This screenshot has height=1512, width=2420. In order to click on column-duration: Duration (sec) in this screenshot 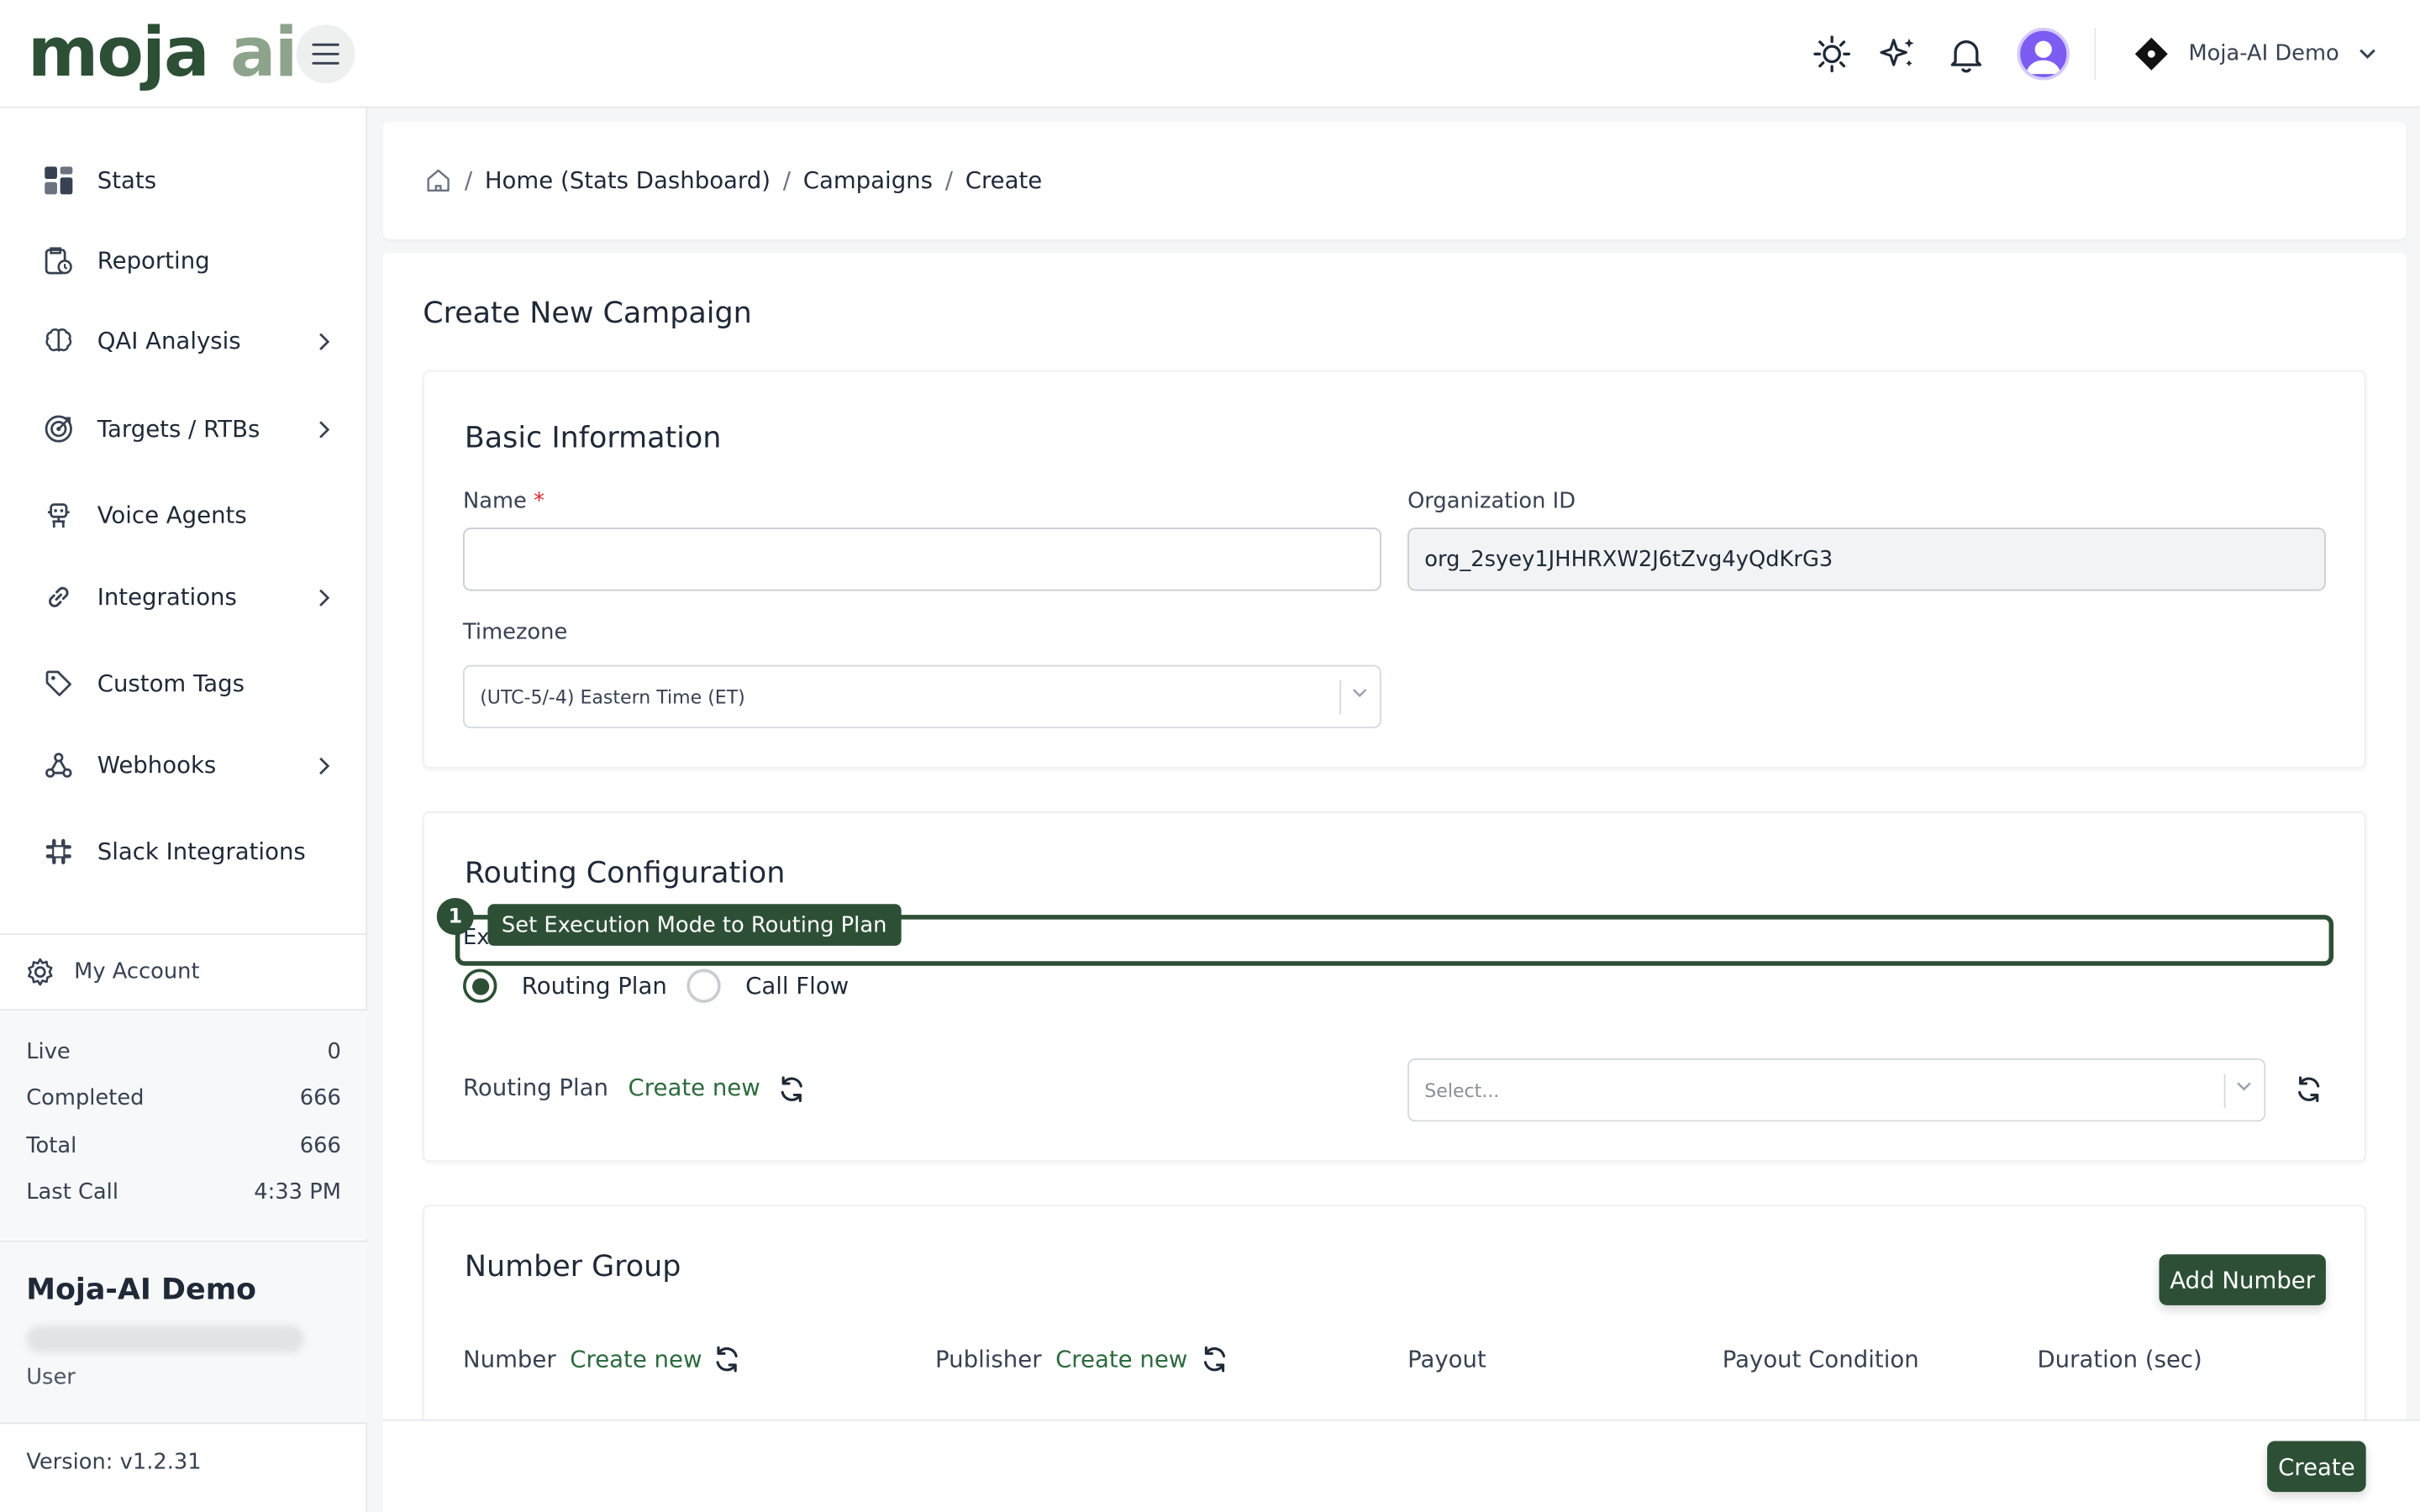, I will do `click(2119, 1359)`.